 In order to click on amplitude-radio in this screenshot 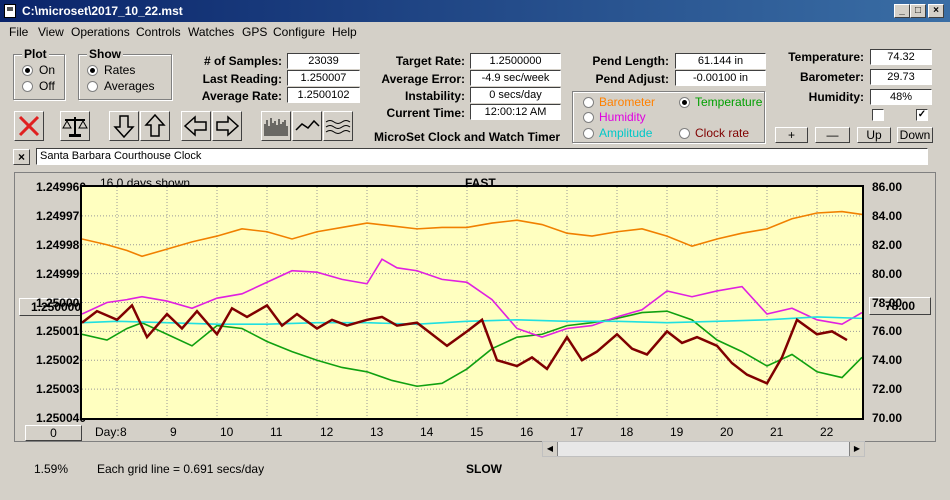, I will do `click(588, 133)`.